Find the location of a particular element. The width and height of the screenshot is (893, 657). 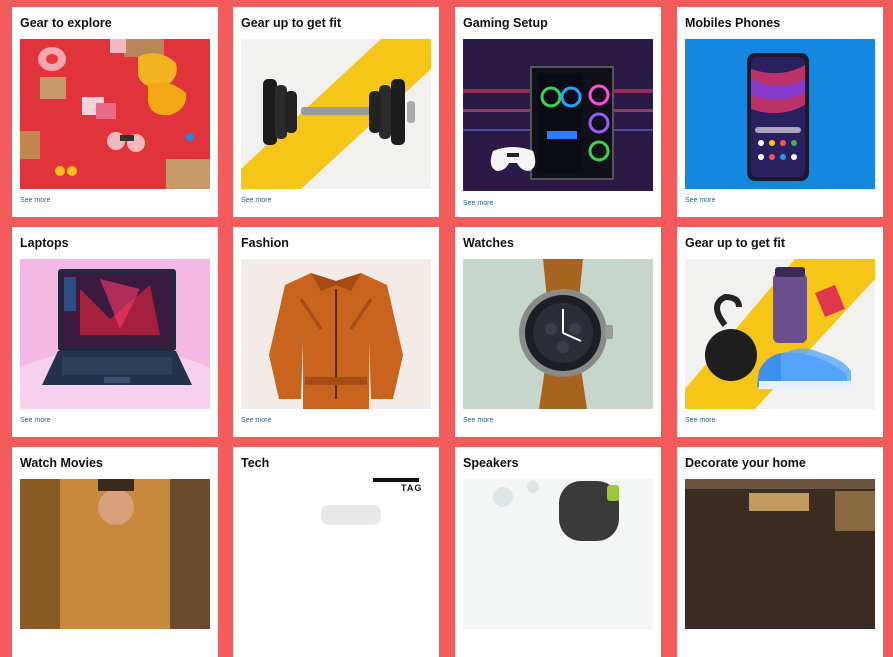

category-card-gear-up-to-get-fit: Gear up to get fit See more is located at coordinates (336, 112).